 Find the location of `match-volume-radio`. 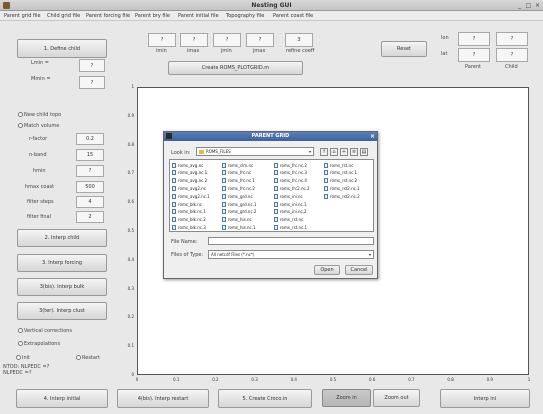

match-volume-radio is located at coordinates (20, 125).